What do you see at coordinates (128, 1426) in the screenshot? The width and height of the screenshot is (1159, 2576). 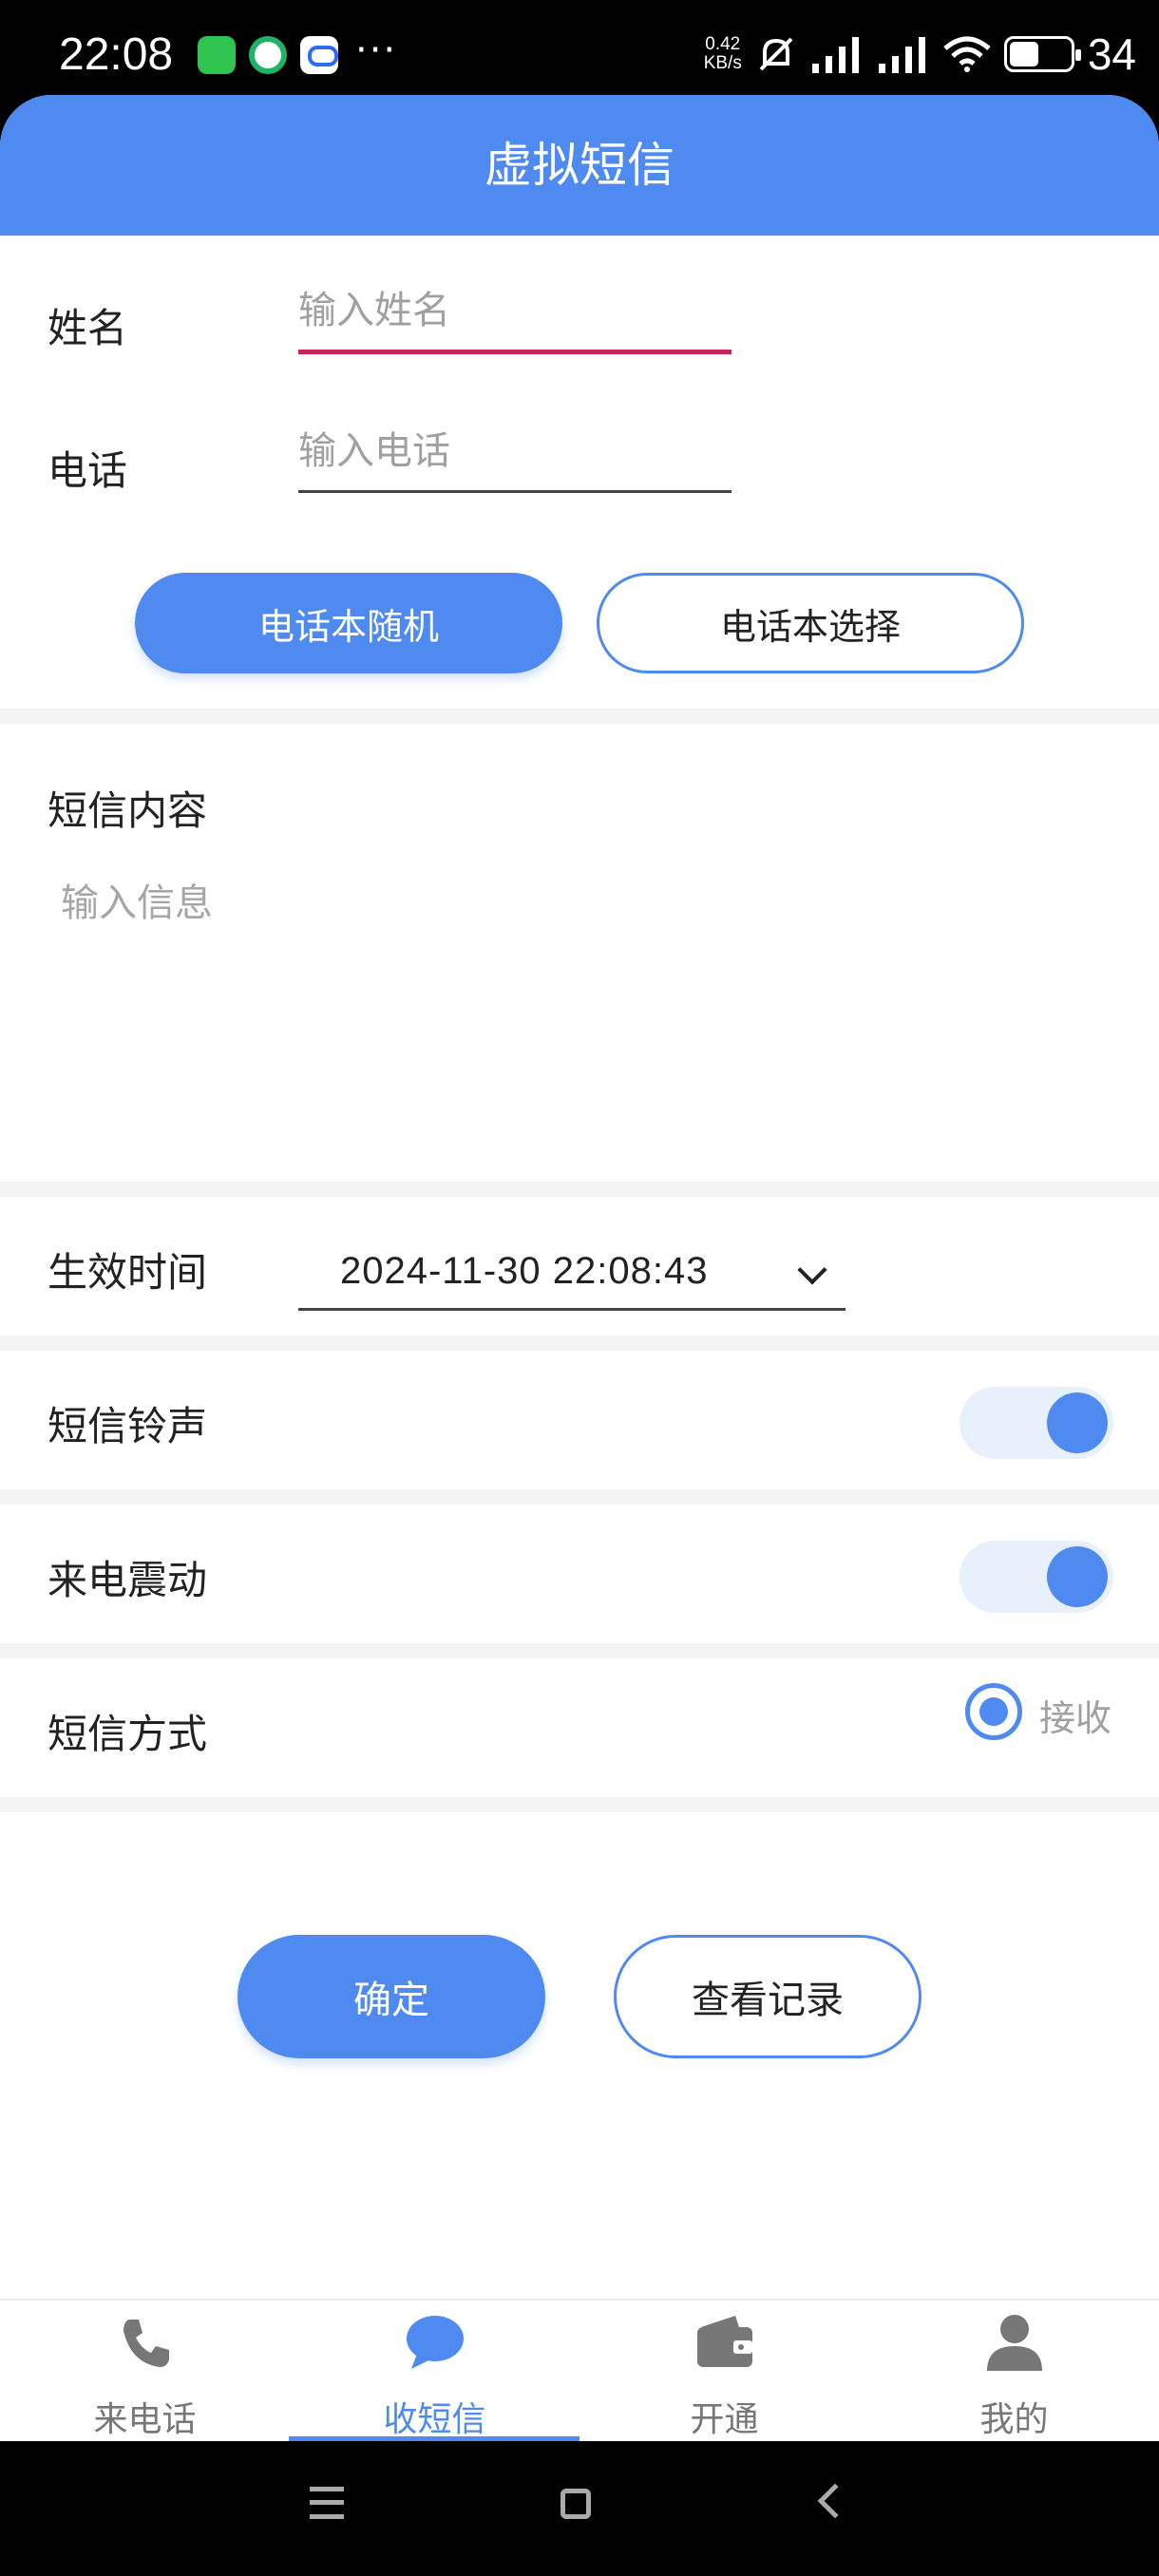 I see `ringtone-label: 短信铃声` at bounding box center [128, 1426].